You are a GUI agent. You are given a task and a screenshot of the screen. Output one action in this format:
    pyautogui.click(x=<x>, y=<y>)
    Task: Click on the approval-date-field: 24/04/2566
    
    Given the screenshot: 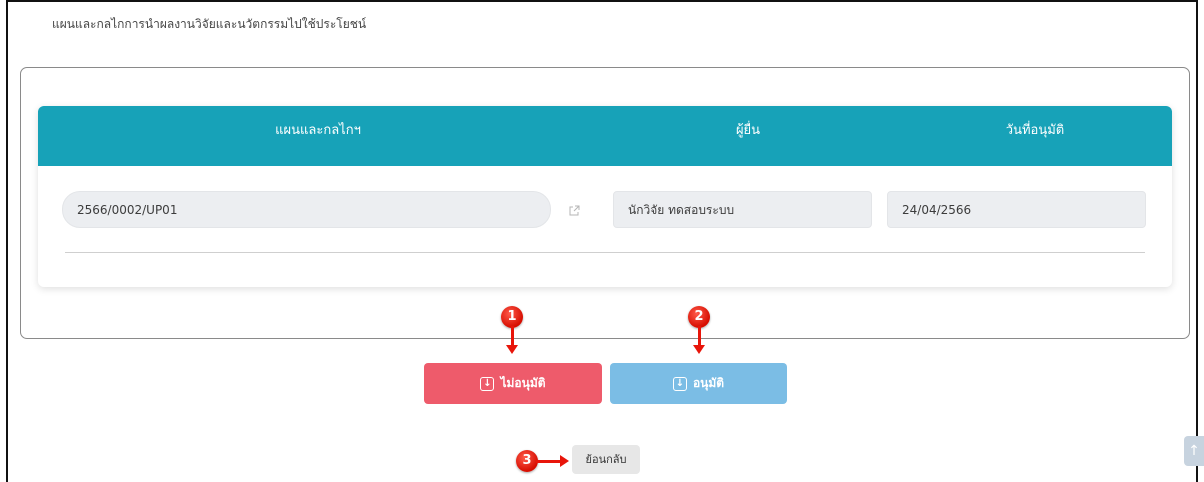 What is the action you would take?
    pyautogui.click(x=1016, y=209)
    